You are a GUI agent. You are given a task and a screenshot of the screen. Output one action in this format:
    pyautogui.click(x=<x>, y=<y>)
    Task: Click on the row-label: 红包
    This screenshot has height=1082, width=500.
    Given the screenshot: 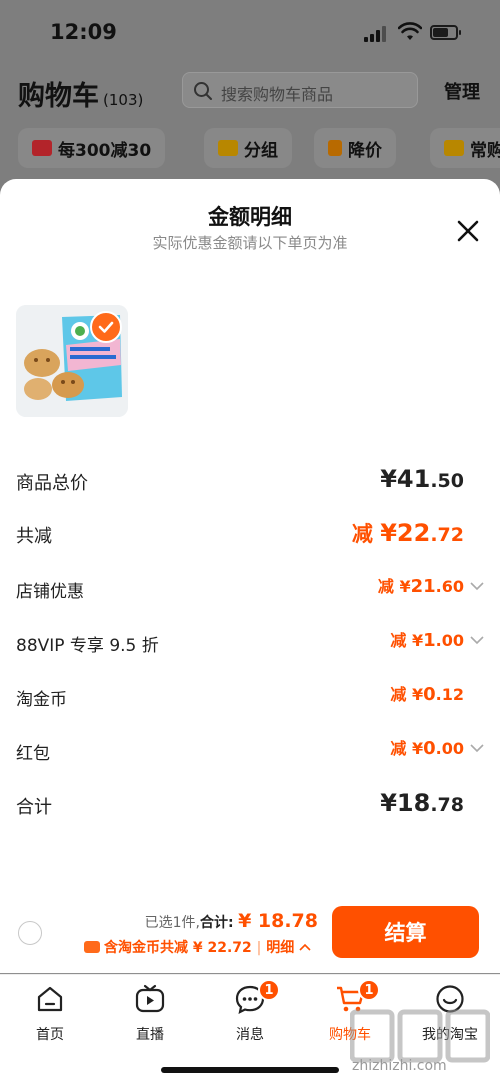 What is the action you would take?
    pyautogui.click(x=33, y=754)
    